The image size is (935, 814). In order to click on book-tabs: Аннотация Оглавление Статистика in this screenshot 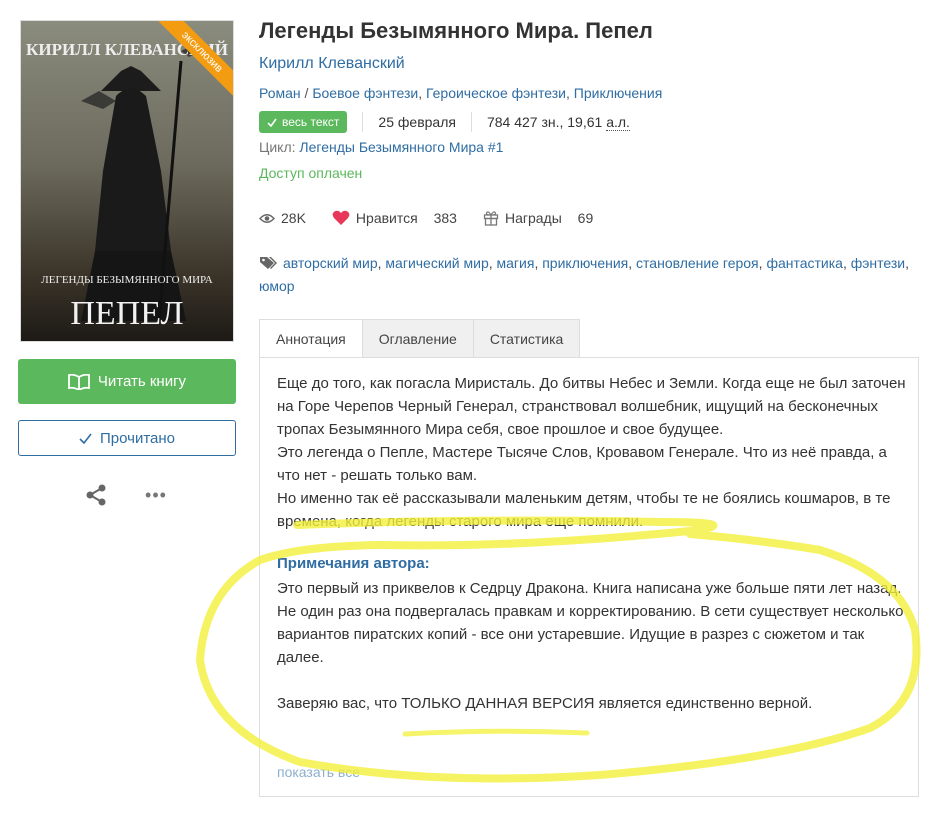, I will do `click(420, 338)`.